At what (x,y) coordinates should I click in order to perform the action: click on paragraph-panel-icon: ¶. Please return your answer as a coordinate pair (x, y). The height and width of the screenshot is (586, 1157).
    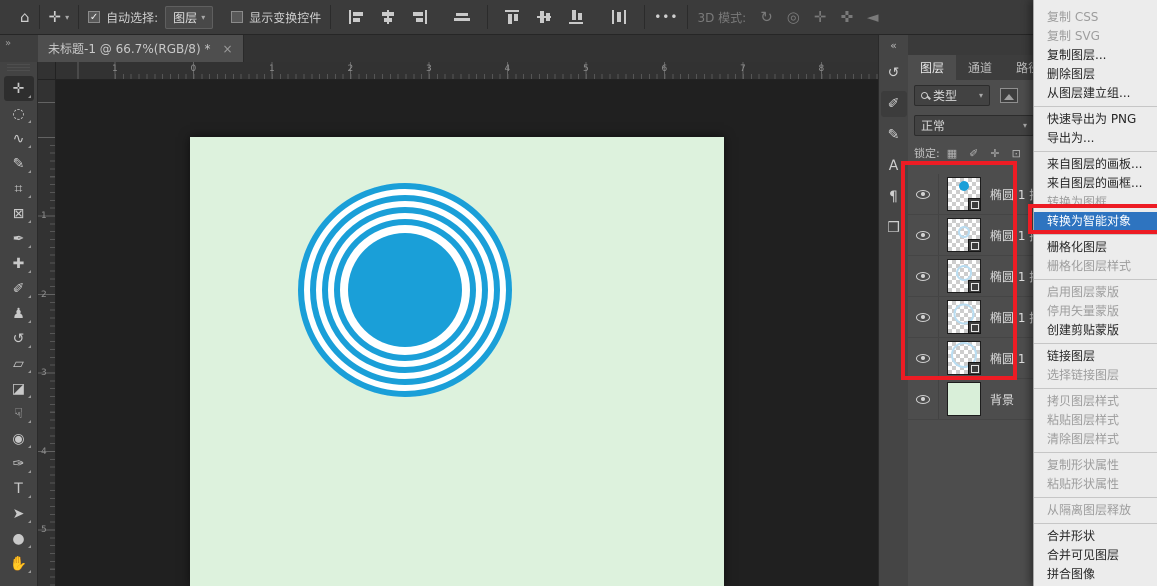
    Looking at the image, I should click on (894, 197).